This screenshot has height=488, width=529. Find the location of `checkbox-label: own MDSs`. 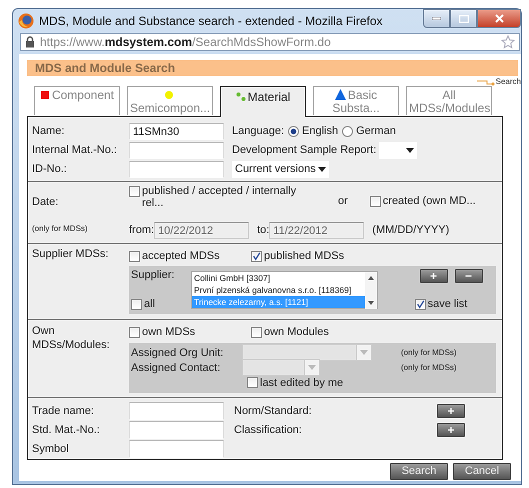

checkbox-label: own MDSs is located at coordinates (169, 332).